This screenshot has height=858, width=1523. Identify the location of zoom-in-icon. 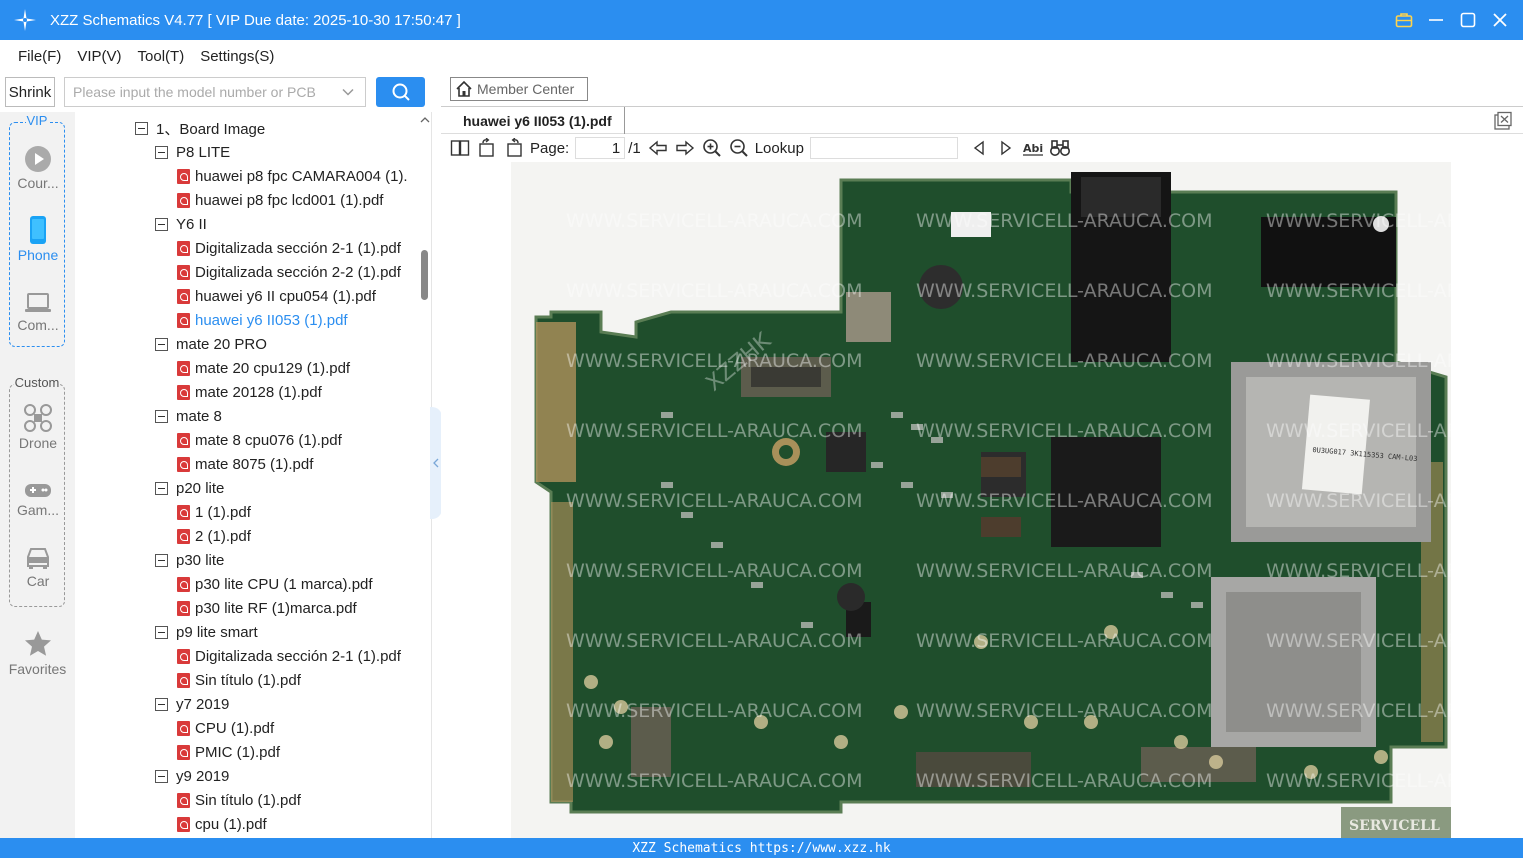
(712, 148).